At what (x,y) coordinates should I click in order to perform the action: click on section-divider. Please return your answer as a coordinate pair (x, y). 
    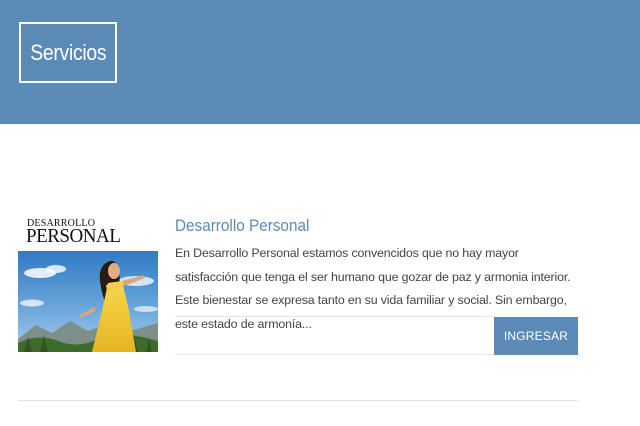
    Looking at the image, I should click on (298, 400).